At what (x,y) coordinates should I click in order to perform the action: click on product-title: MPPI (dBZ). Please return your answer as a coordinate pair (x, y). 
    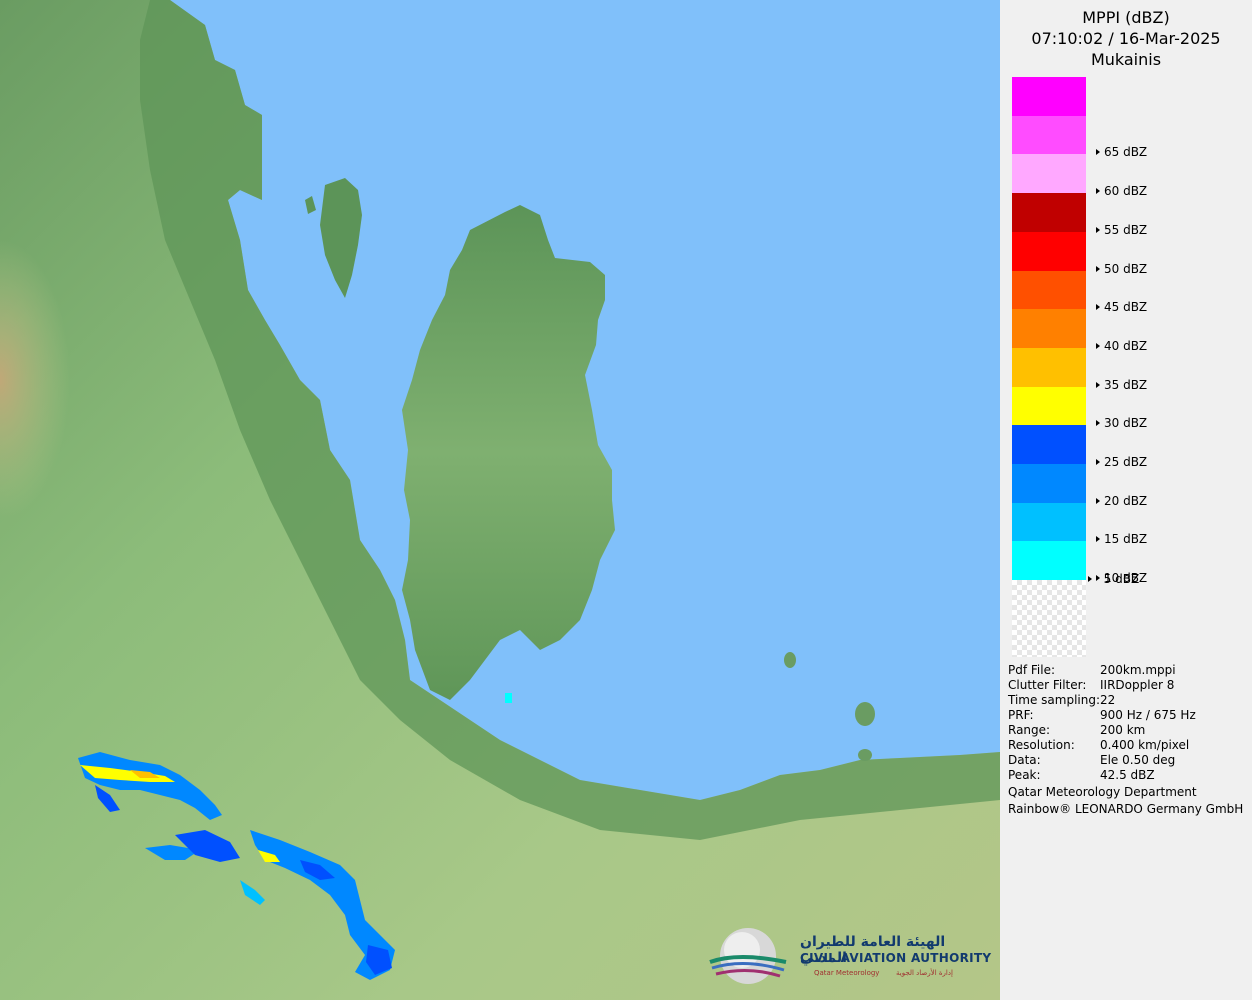
    Looking at the image, I should click on (1126, 17).